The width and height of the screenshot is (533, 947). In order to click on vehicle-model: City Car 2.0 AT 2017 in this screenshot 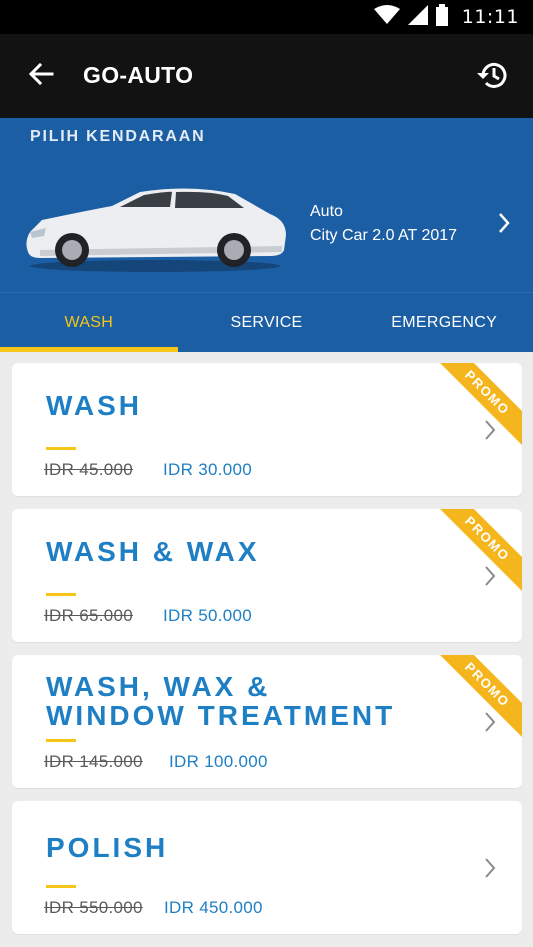, I will do `click(384, 235)`.